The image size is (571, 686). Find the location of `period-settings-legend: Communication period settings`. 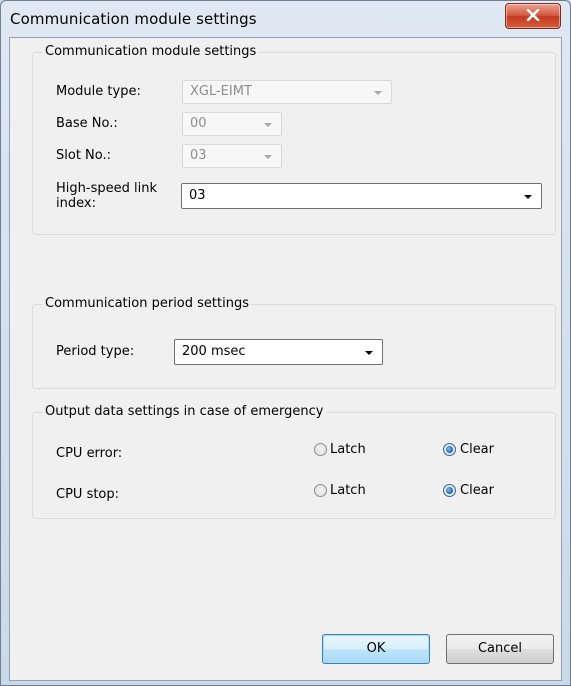

period-settings-legend: Communication period settings is located at coordinates (147, 304).